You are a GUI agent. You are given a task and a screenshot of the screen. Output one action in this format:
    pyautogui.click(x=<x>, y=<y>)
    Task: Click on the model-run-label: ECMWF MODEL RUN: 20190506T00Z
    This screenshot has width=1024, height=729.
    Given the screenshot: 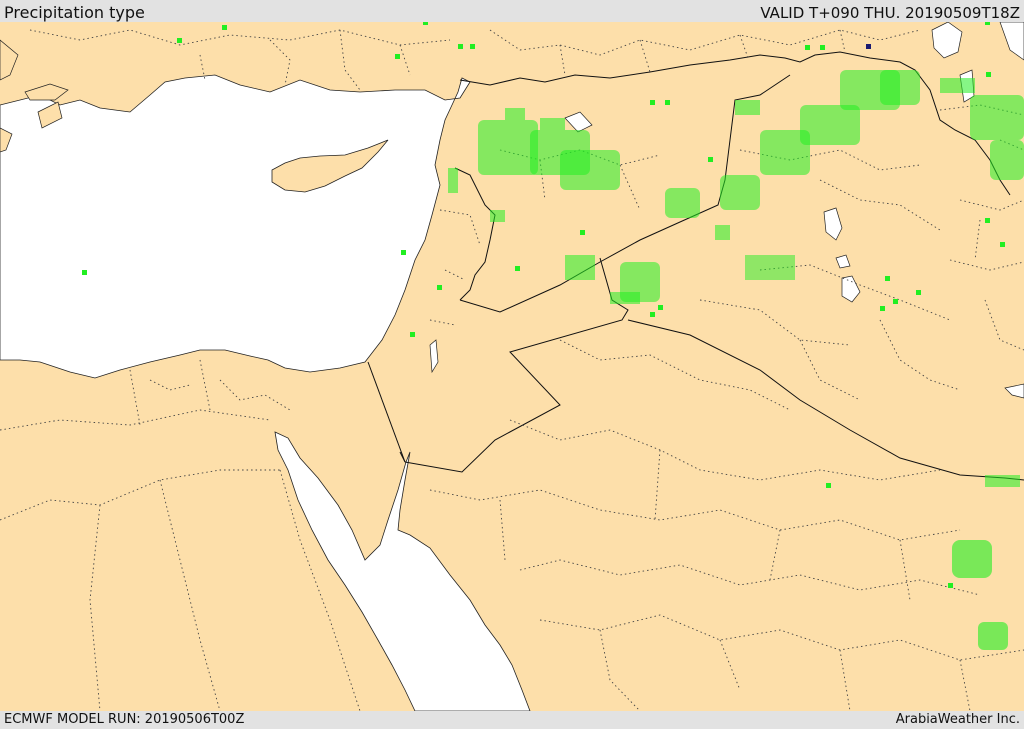 What is the action you would take?
    pyautogui.click(x=124, y=719)
    